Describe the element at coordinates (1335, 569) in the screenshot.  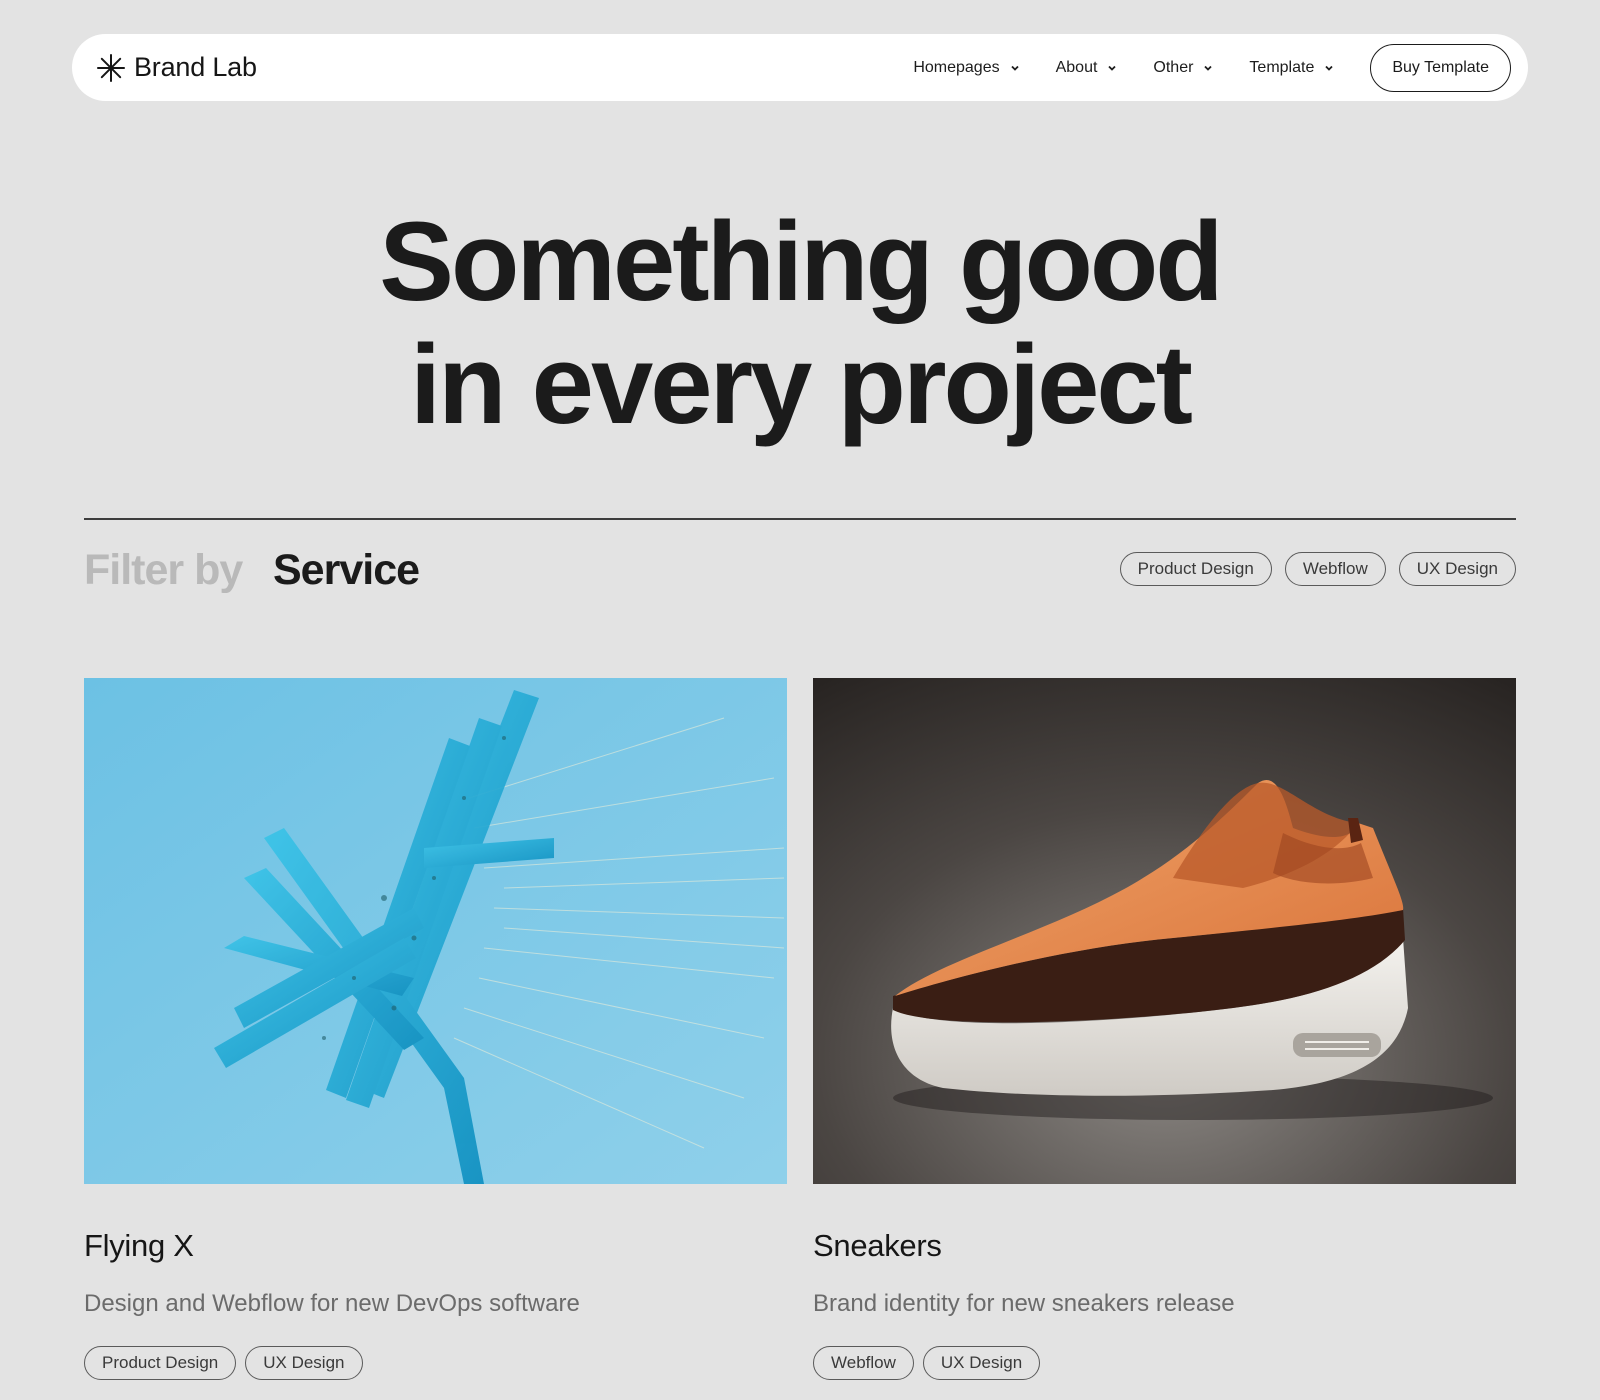
I see `filter-tag-webflow: Webflow` at that location.